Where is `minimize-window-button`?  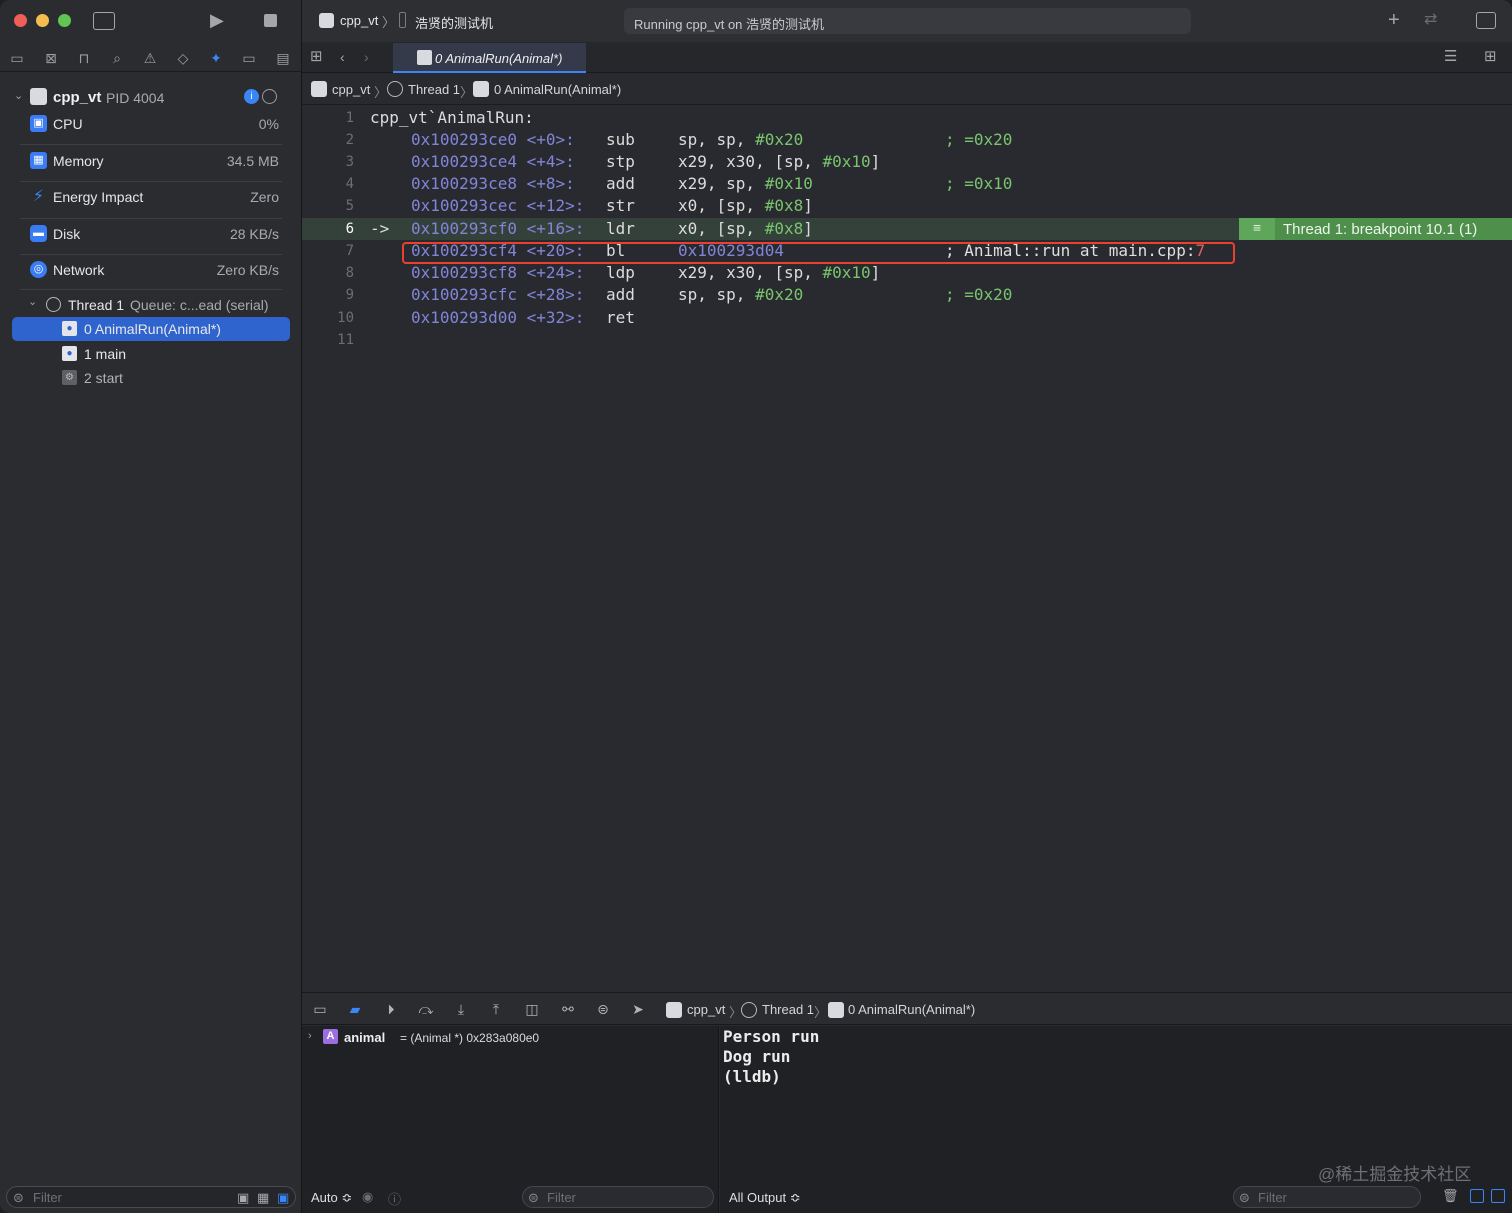
minimize-window-button is located at coordinates (42, 20).